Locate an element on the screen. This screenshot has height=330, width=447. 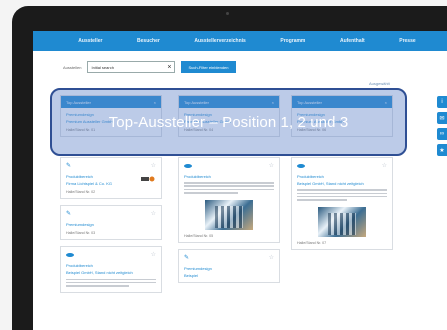
search-input: Initial search × is located at coordinates (131, 67).